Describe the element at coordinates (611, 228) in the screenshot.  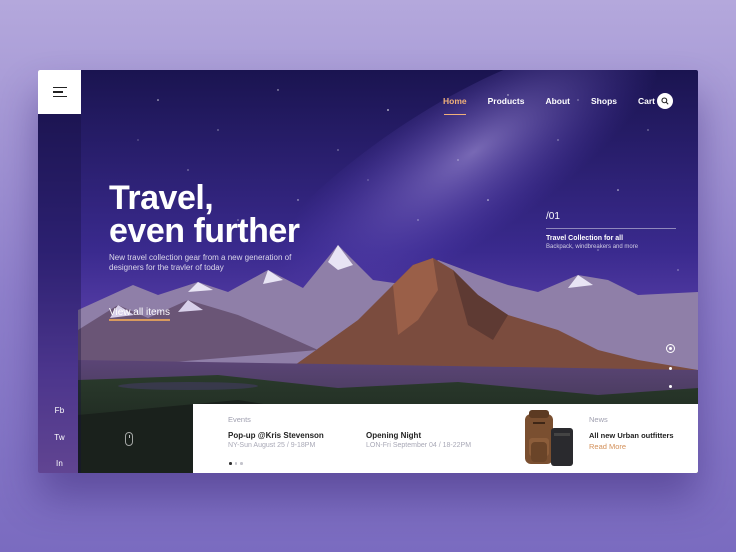
I see `slide-divider` at that location.